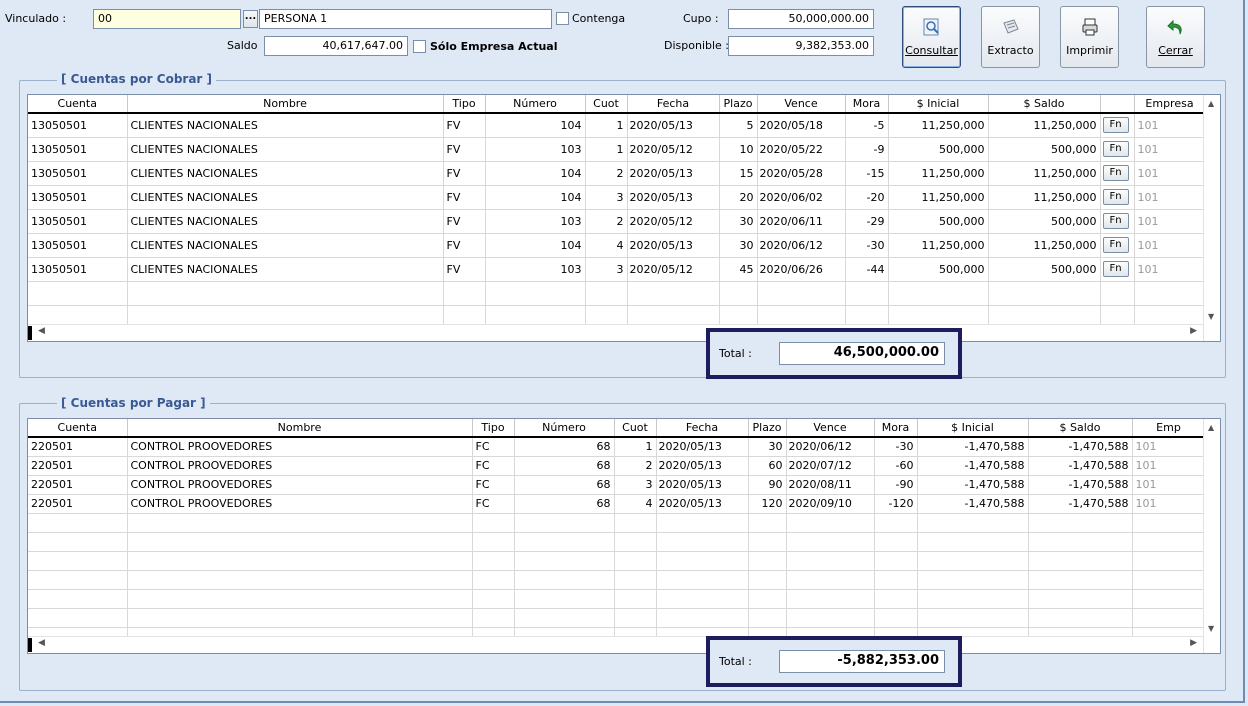 The image size is (1248, 706). I want to click on column-header: Empresa, so click(1170, 104).